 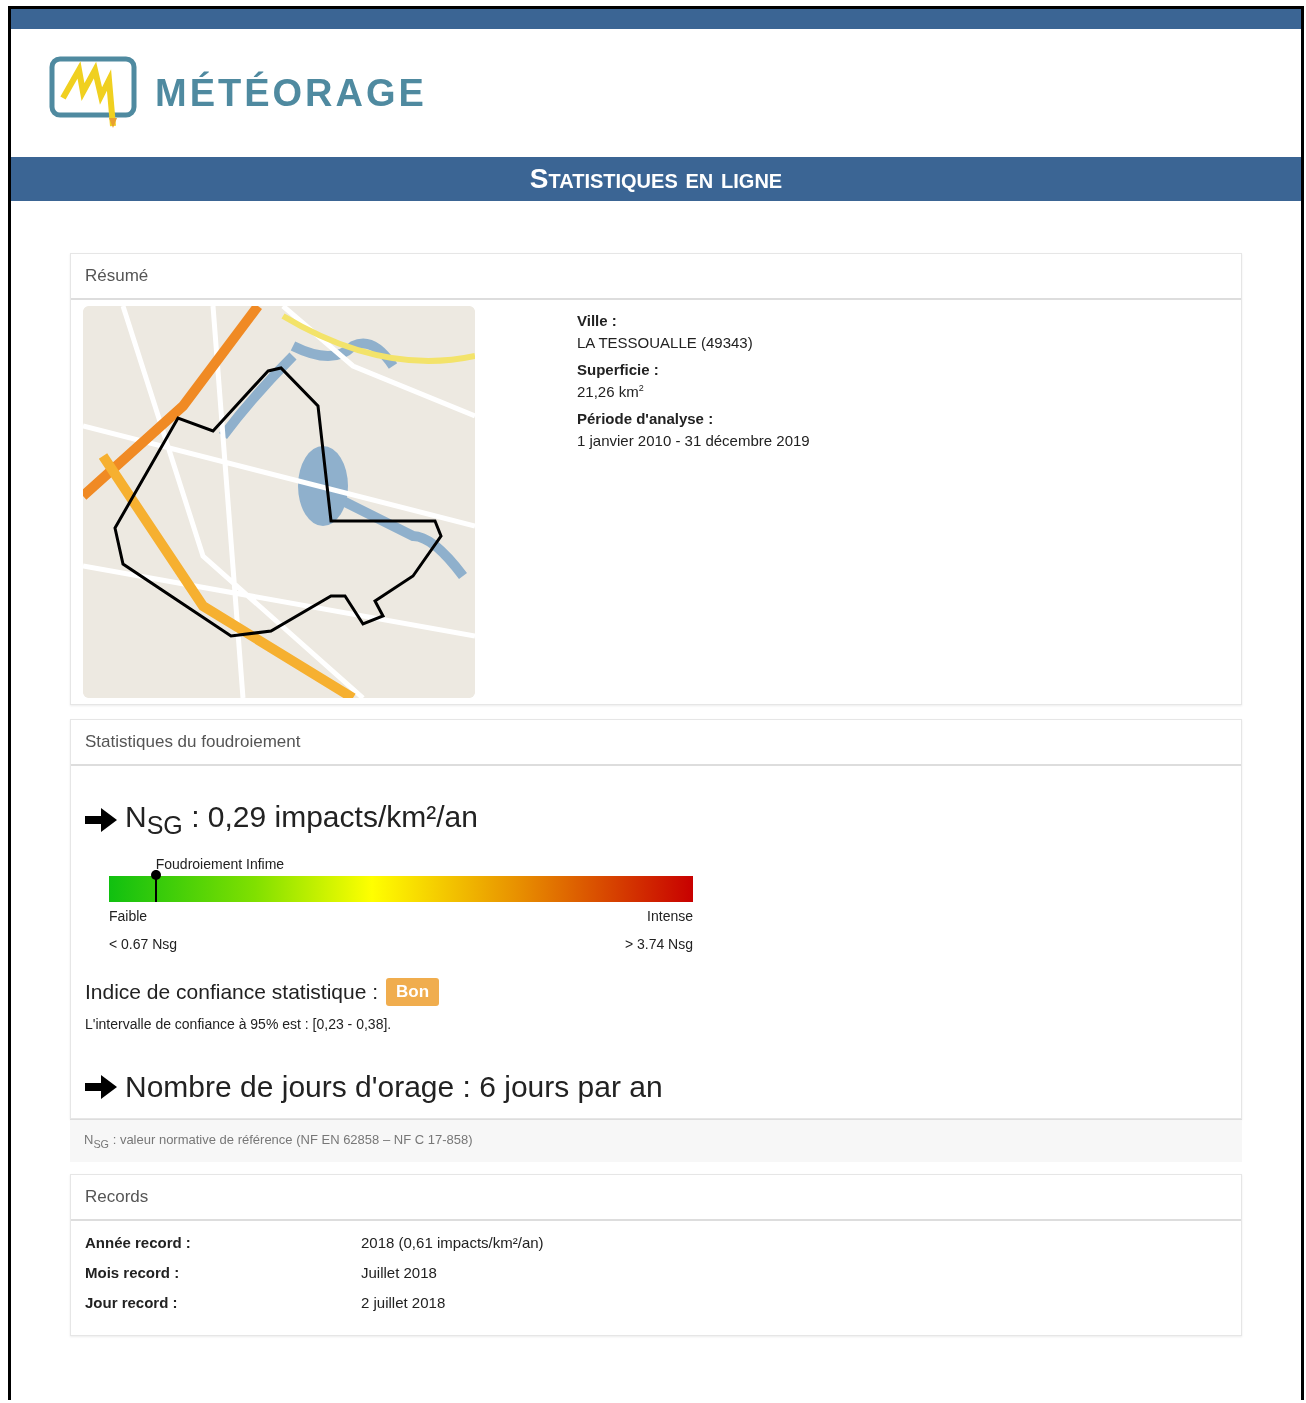 What do you see at coordinates (143, 944) in the screenshot?
I see `scale-value: < 0.67 Nsg` at bounding box center [143, 944].